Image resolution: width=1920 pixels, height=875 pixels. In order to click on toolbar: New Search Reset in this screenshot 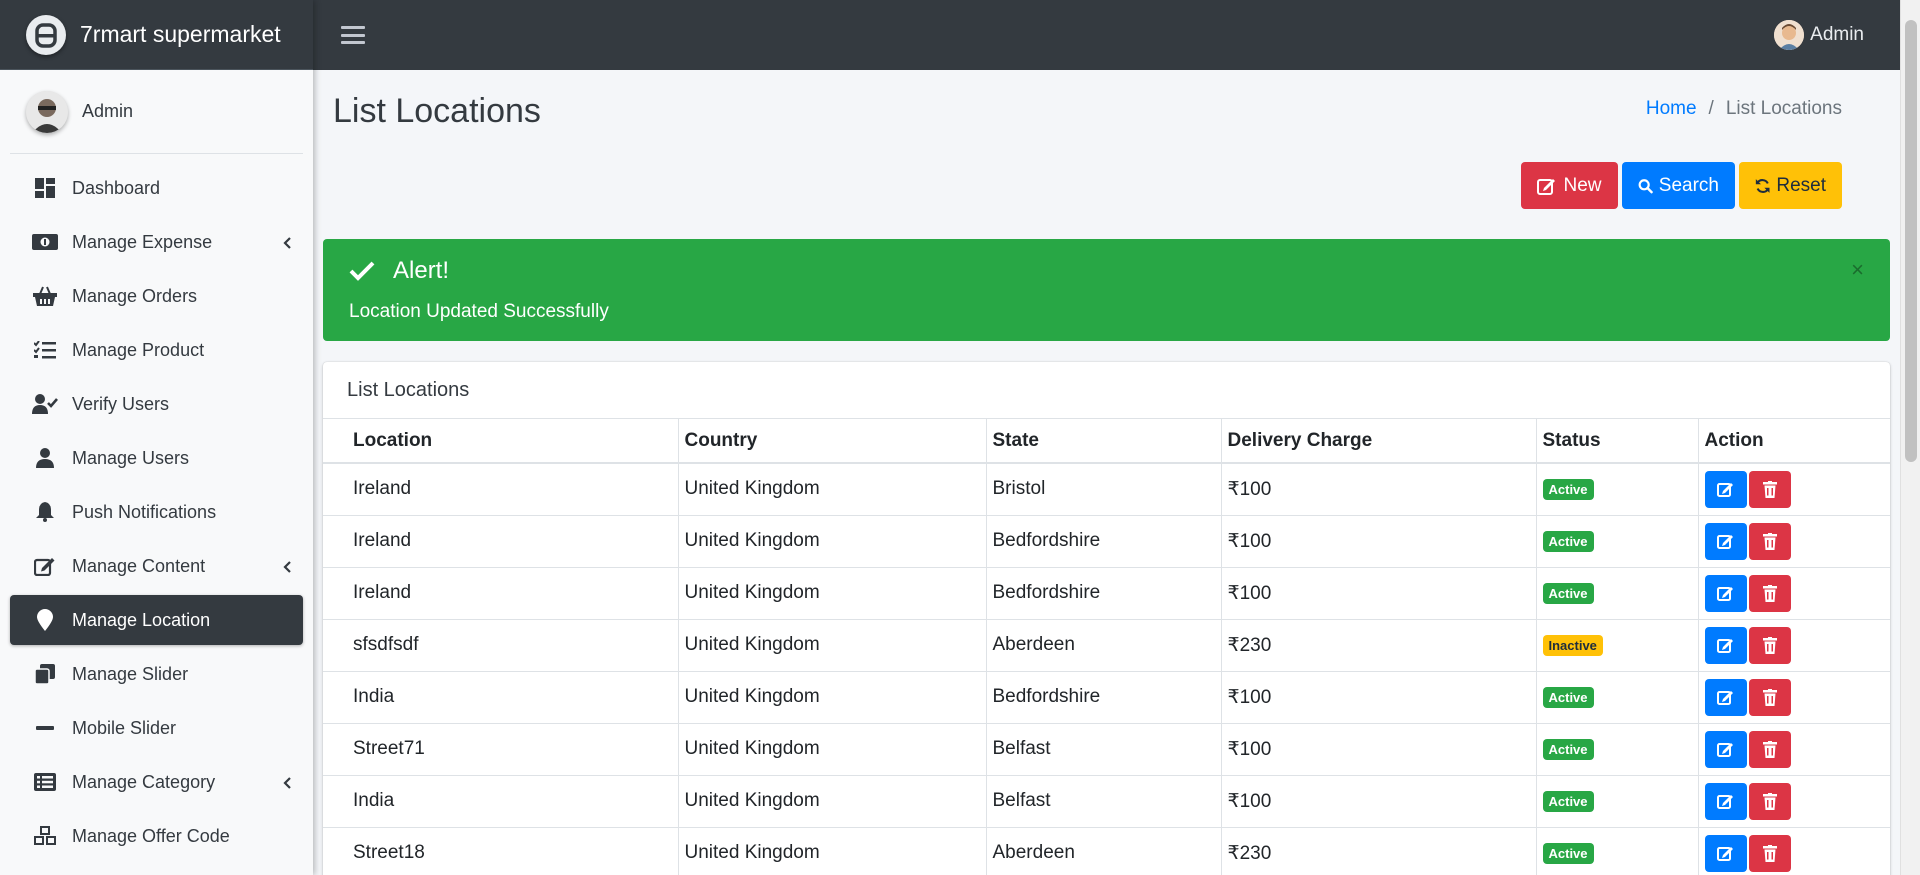, I will do `click(1681, 185)`.